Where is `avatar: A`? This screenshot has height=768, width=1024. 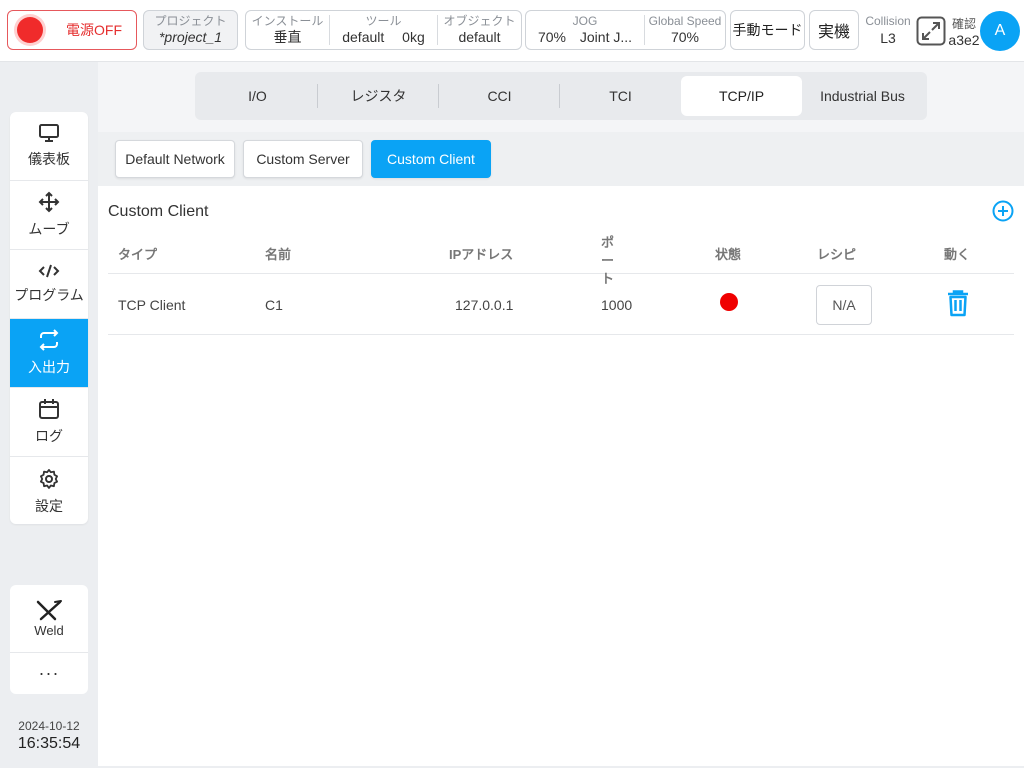
avatar: A is located at coordinates (1000, 31).